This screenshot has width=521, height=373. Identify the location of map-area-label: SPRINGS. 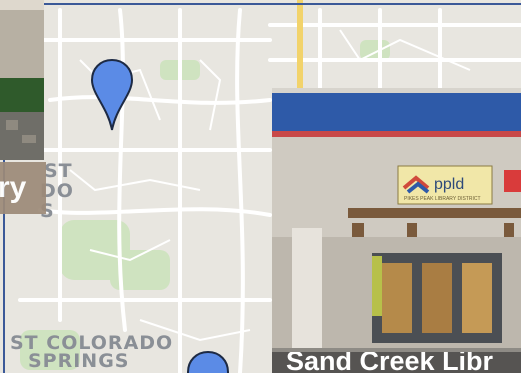
(79, 361).